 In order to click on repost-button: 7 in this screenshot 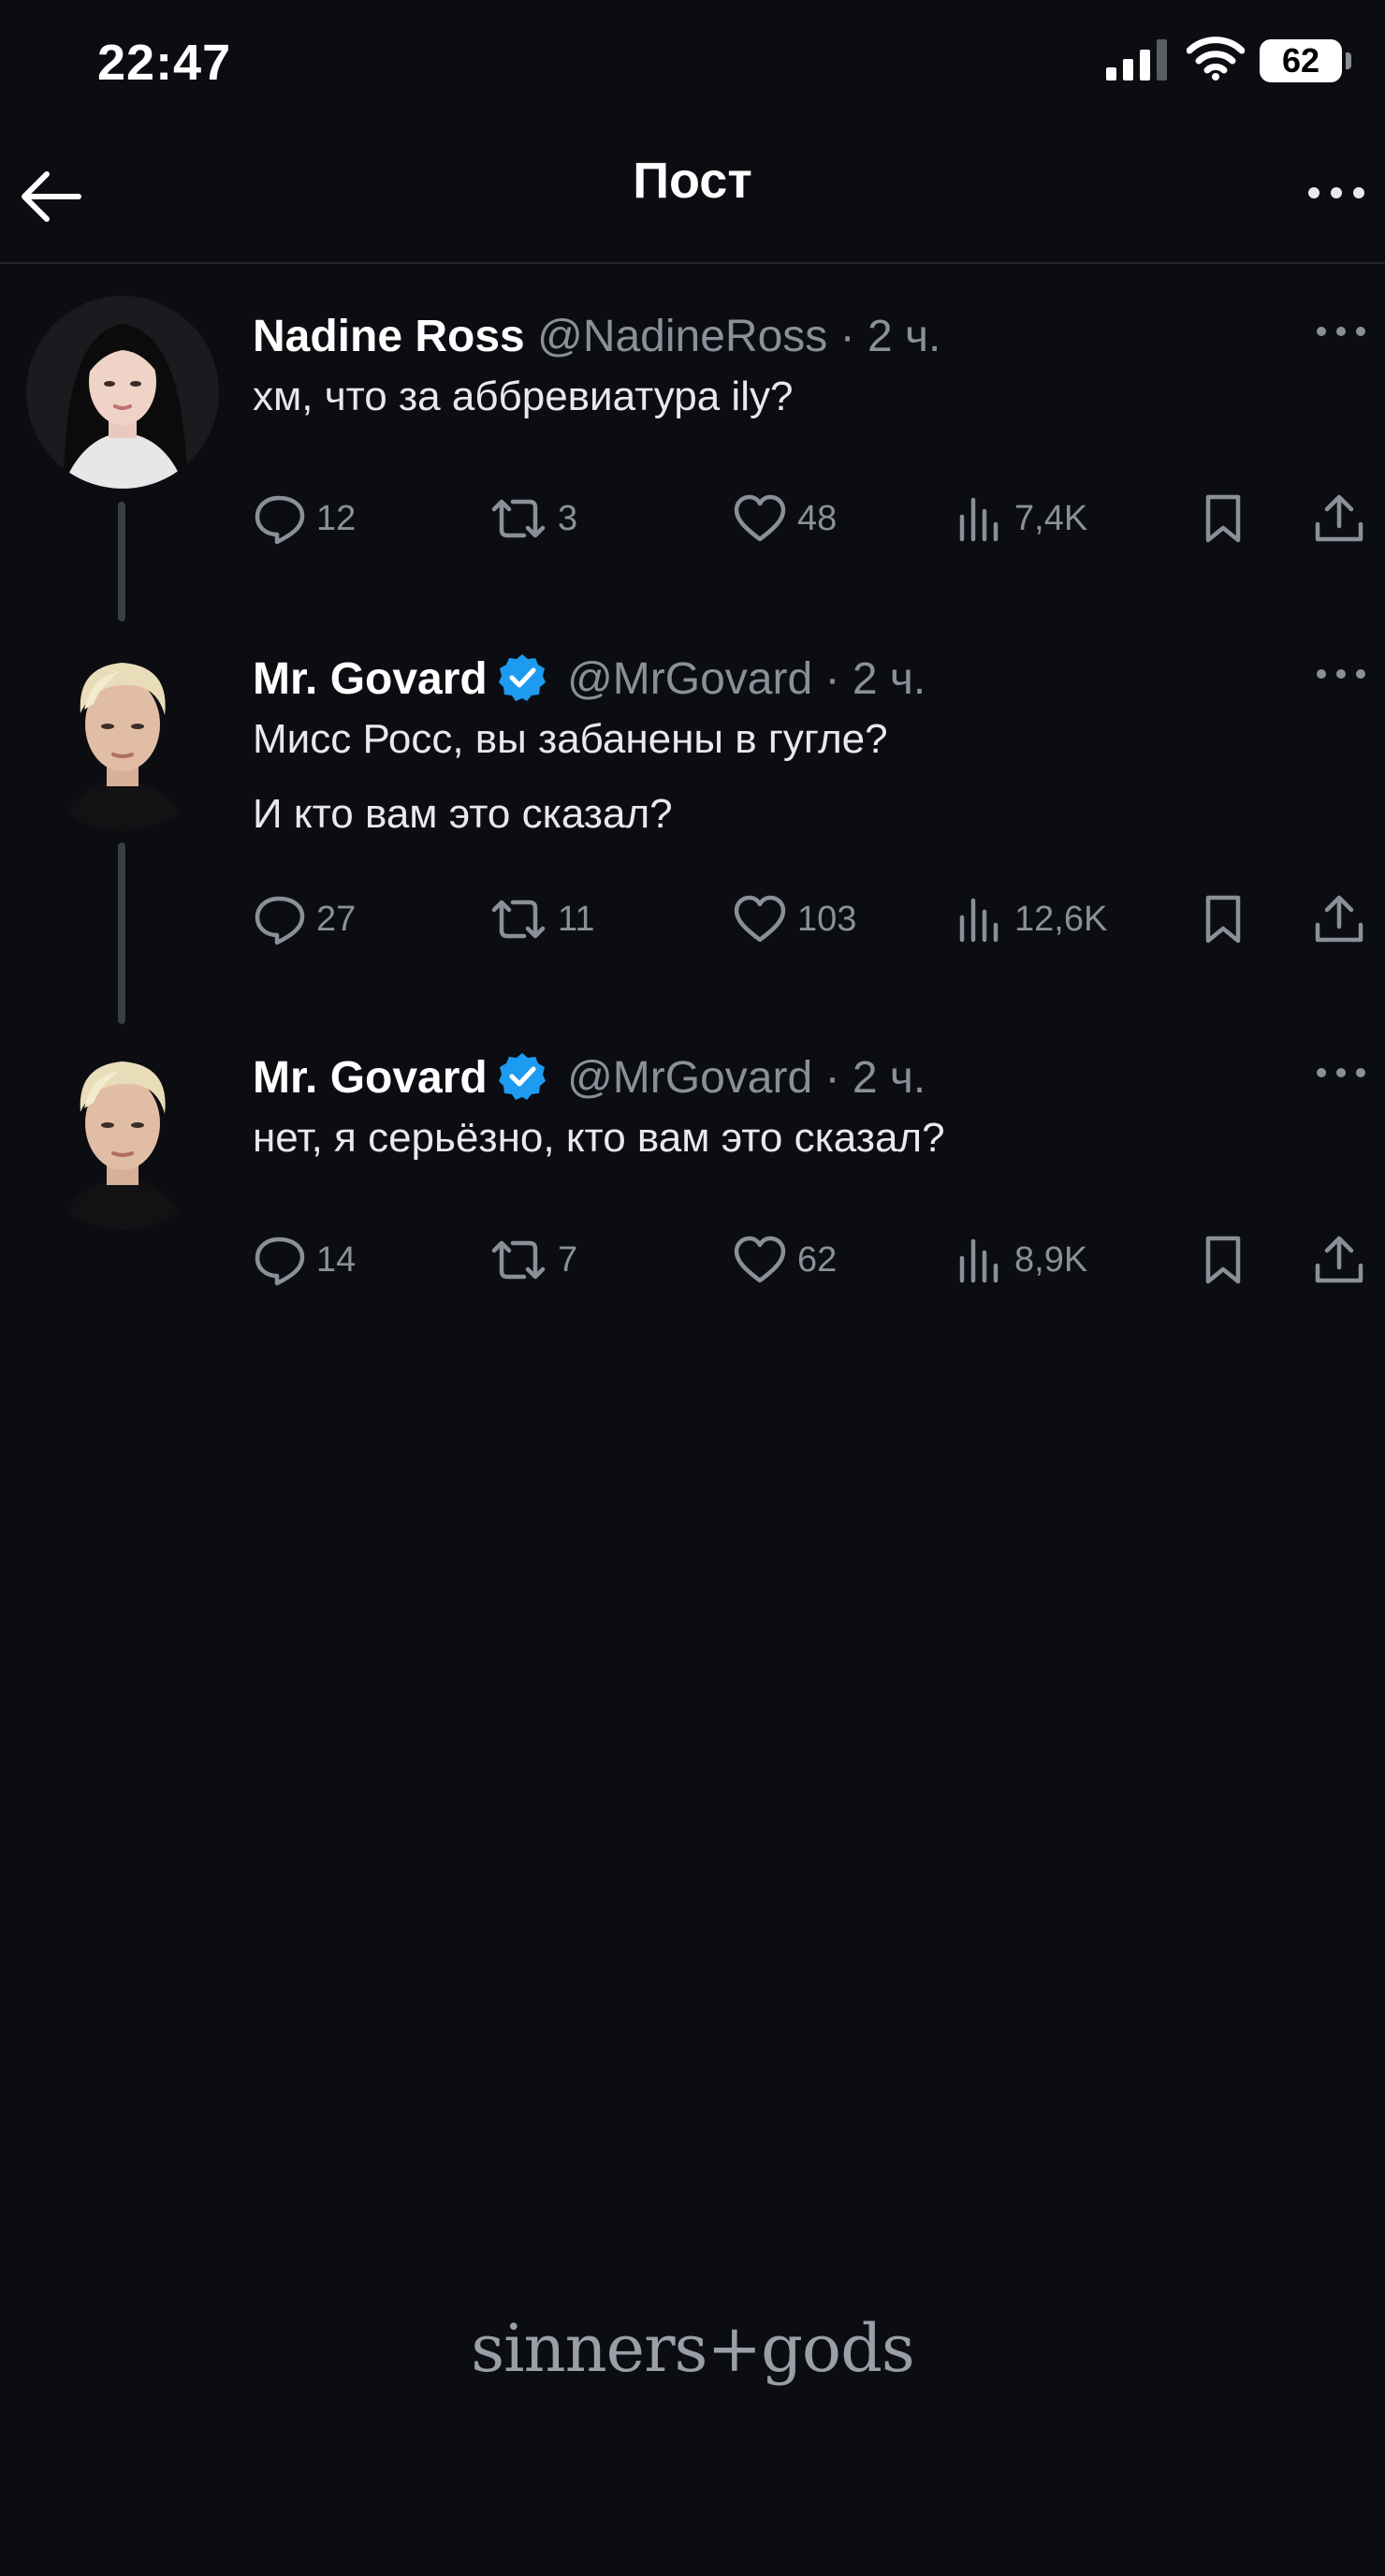, I will do `click(533, 1260)`.